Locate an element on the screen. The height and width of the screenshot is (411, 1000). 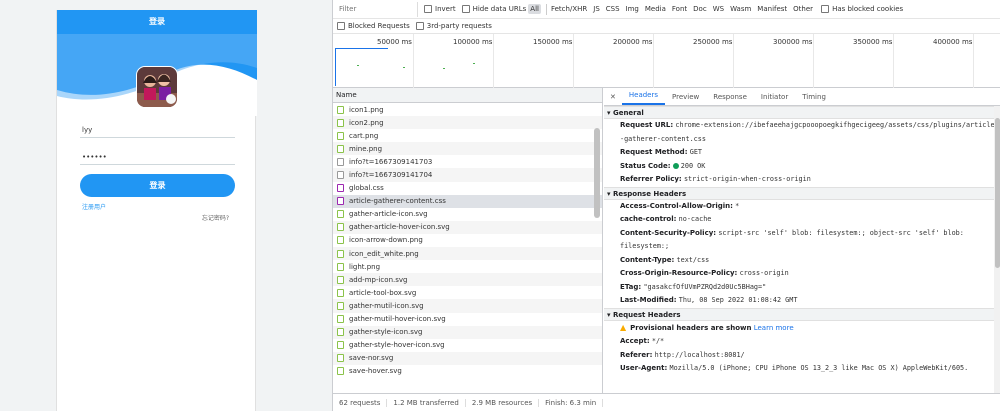
tab-headers: Headers is located at coordinates (643, 98).